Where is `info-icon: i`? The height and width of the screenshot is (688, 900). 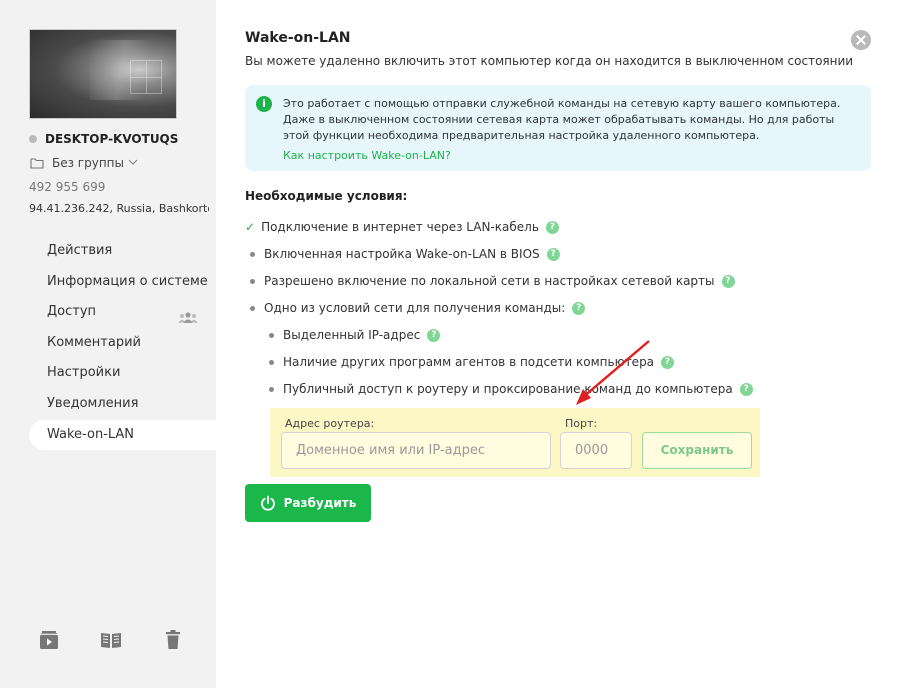
info-icon: i is located at coordinates (264, 104).